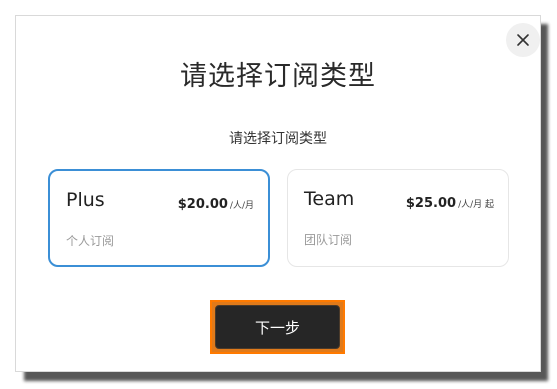 This screenshot has width=557, height=389. Describe the element at coordinates (278, 139) in the screenshot. I see `dialog-subtitle: 请选择订阅类型` at that location.